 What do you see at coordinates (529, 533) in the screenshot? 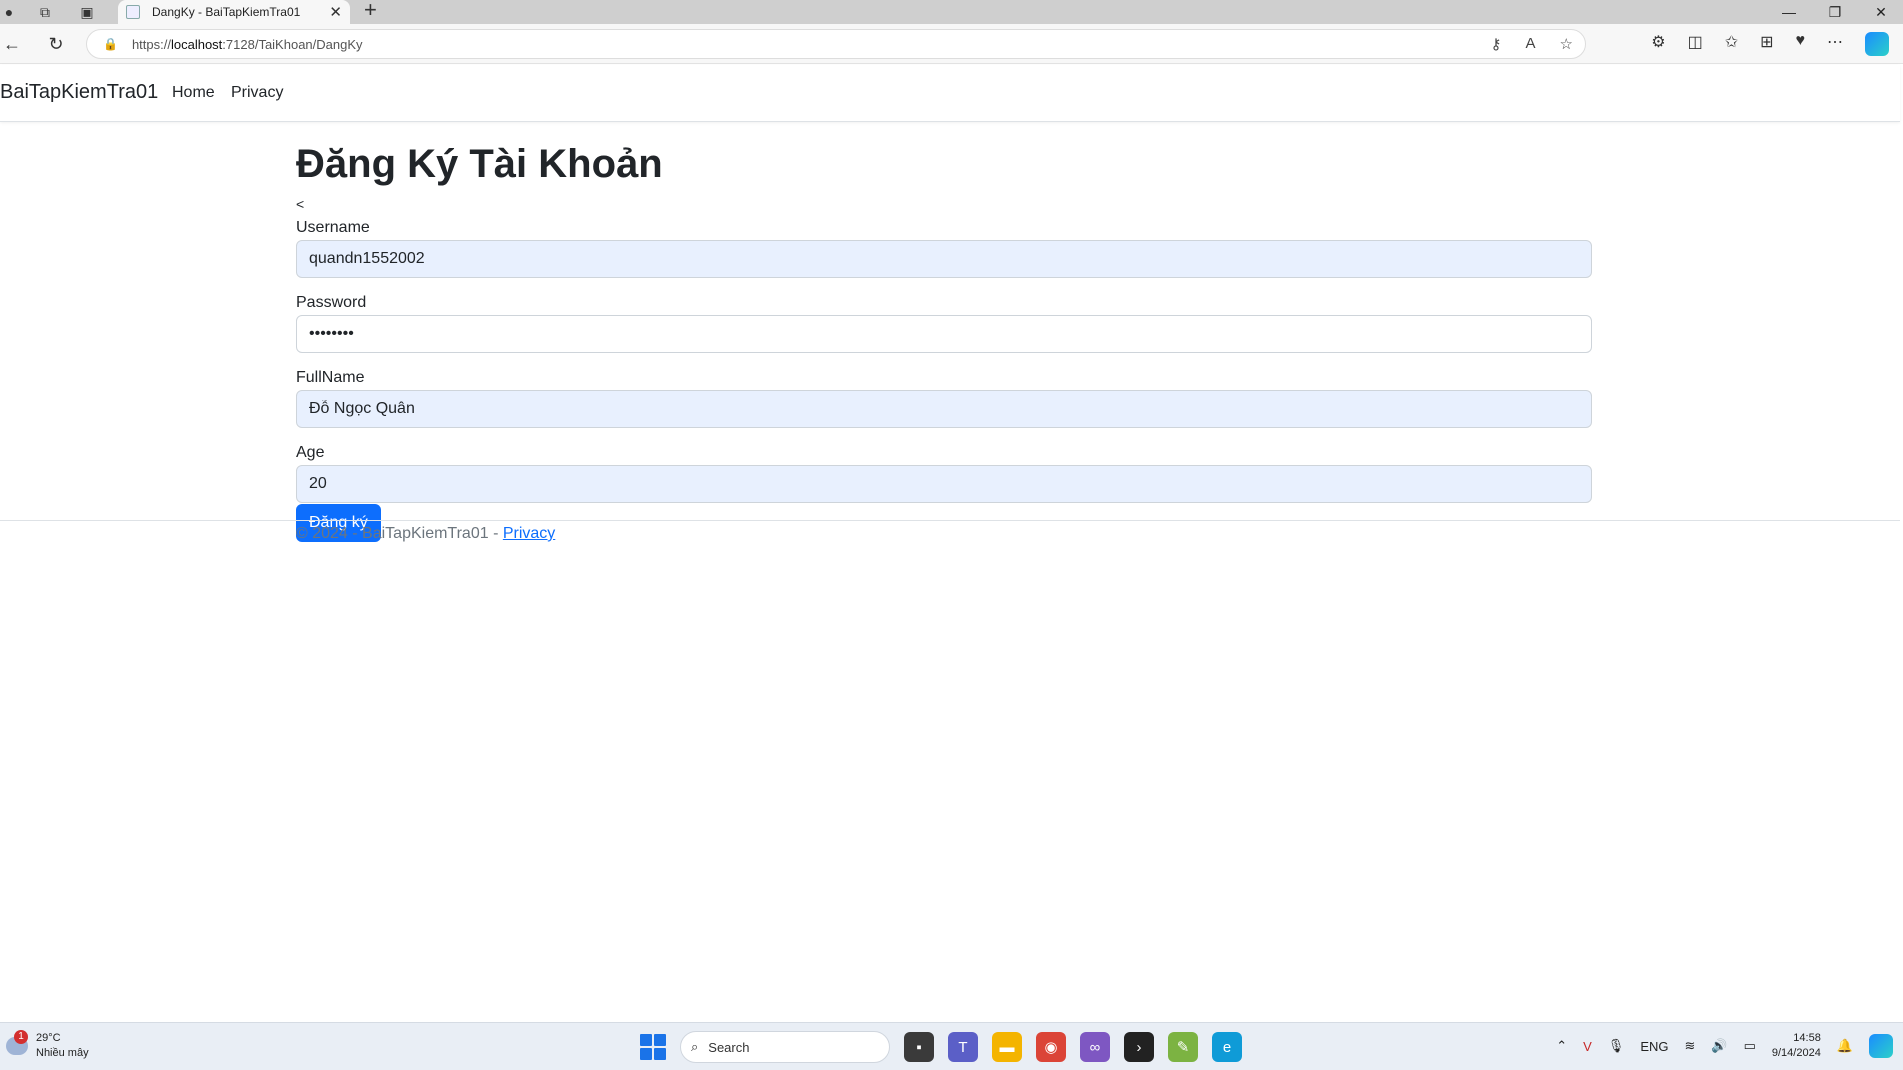
I see `footer-privacy-link: Privacy` at bounding box center [529, 533].